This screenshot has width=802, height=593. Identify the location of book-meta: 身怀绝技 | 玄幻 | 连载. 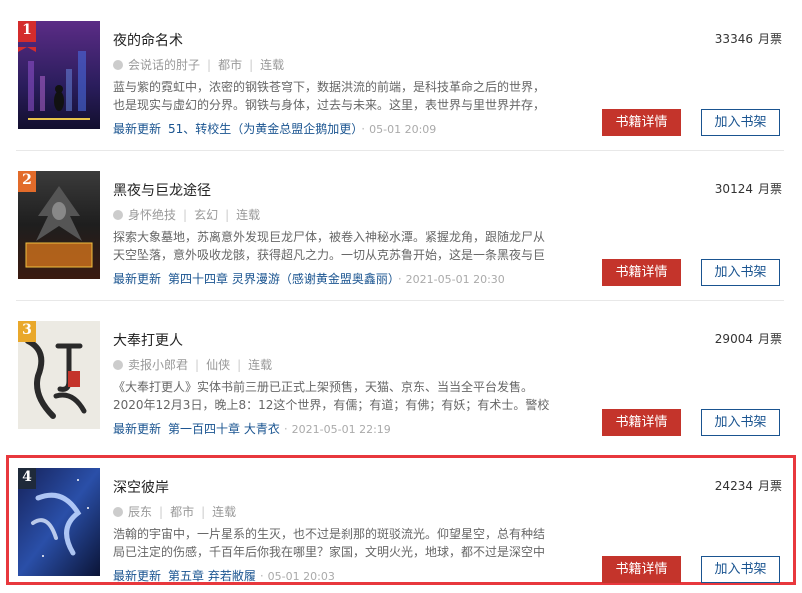
(186, 214).